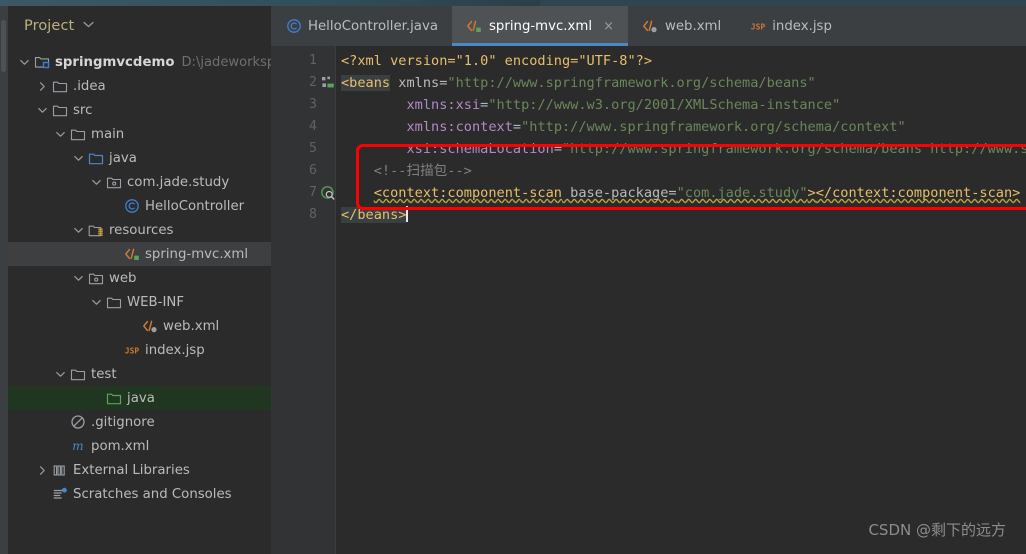 The height and width of the screenshot is (554, 1026). What do you see at coordinates (790, 26) in the screenshot?
I see `editor-tab-index-jsp: JSP index.jsp` at bounding box center [790, 26].